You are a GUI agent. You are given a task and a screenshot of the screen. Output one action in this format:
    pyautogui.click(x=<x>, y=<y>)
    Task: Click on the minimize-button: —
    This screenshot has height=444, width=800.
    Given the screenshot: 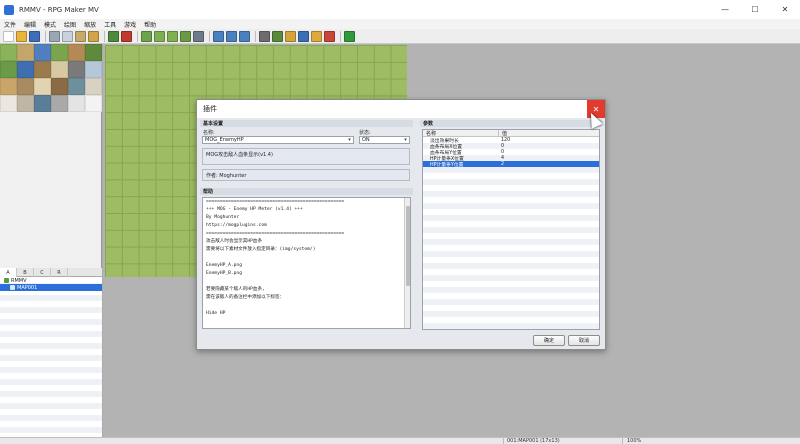 What is the action you would take?
    pyautogui.click(x=725, y=9)
    